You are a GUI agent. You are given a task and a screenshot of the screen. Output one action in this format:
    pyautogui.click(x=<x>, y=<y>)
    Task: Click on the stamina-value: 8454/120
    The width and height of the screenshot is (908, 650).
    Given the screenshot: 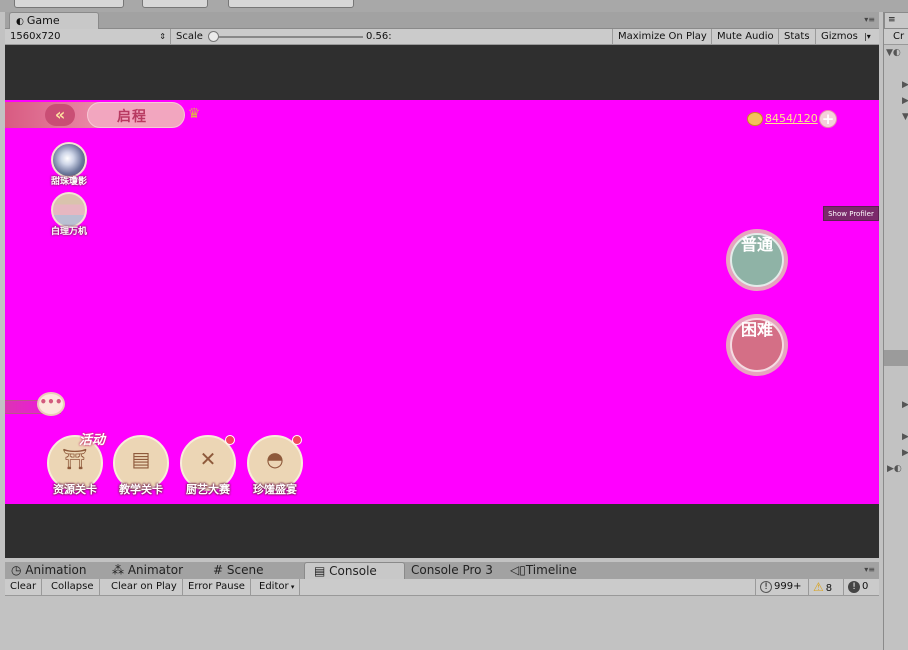 What is the action you would take?
    pyautogui.click(x=791, y=118)
    